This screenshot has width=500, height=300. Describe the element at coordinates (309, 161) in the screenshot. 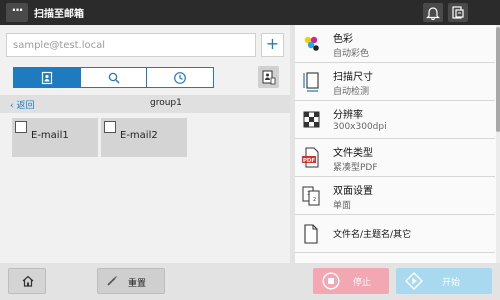

I see `svg-text: PDF` at that location.